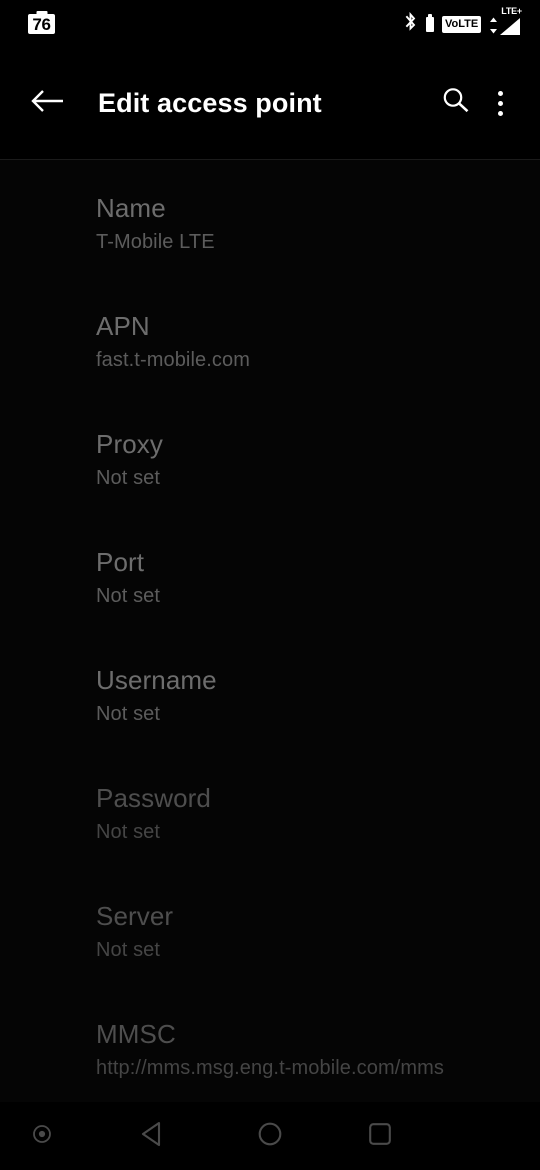  What do you see at coordinates (270, 1054) in the screenshot?
I see `pref-row-mmsc: MMSC http://mms.msg.eng.t-mobile.com/mms` at bounding box center [270, 1054].